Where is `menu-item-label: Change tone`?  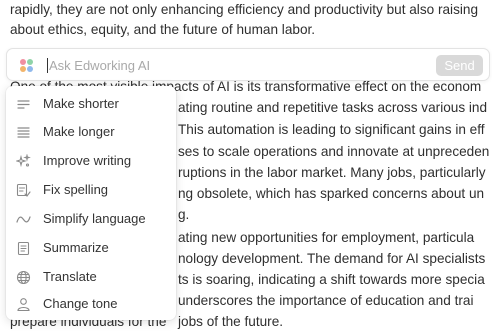
menu-item-label: Change tone is located at coordinates (80, 303).